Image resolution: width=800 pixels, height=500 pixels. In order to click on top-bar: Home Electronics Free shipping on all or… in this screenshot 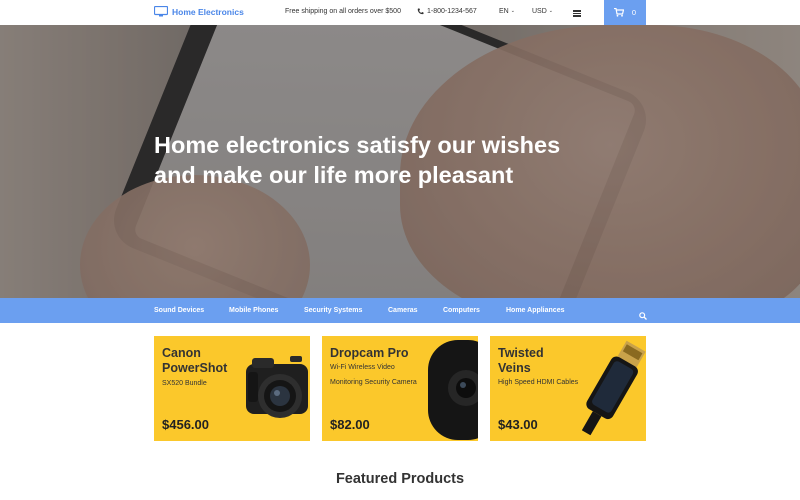, I will do `click(400, 12)`.